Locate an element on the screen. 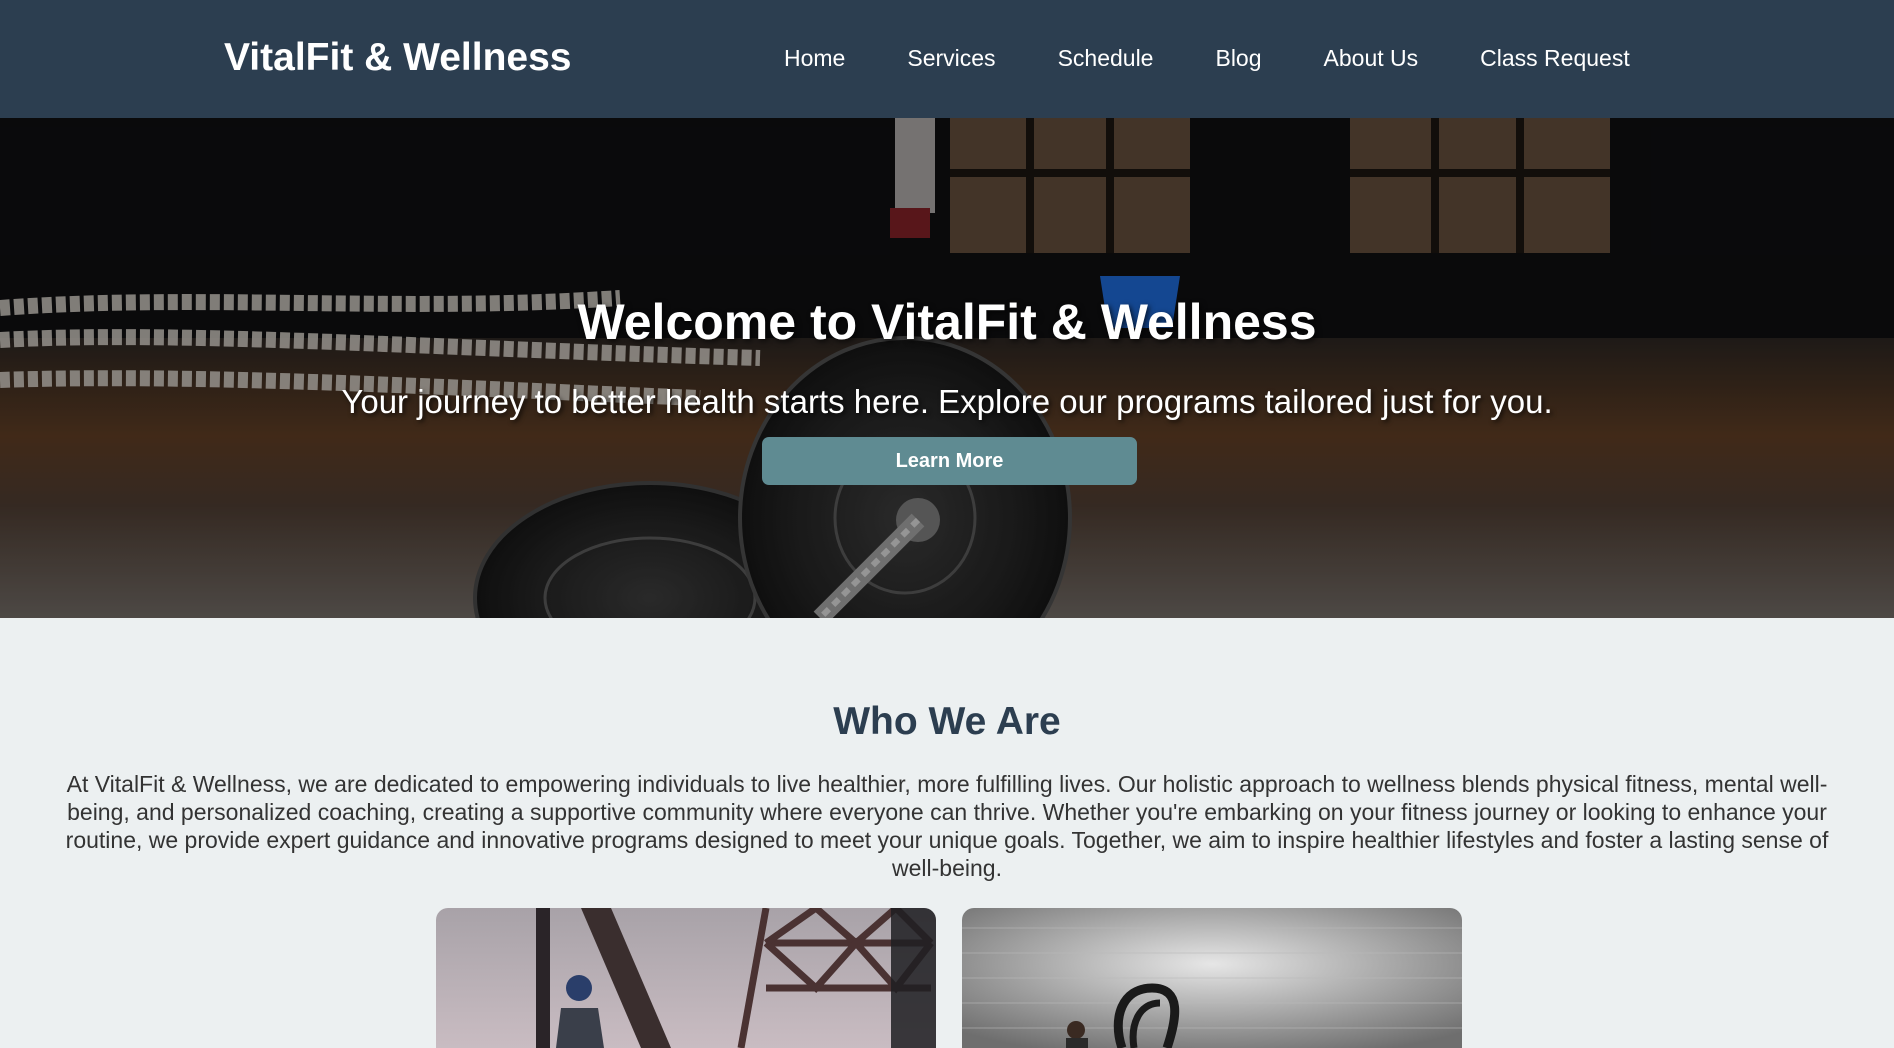 This screenshot has height=1048, width=1894. learn-more-button: Learn More is located at coordinates (949, 461).